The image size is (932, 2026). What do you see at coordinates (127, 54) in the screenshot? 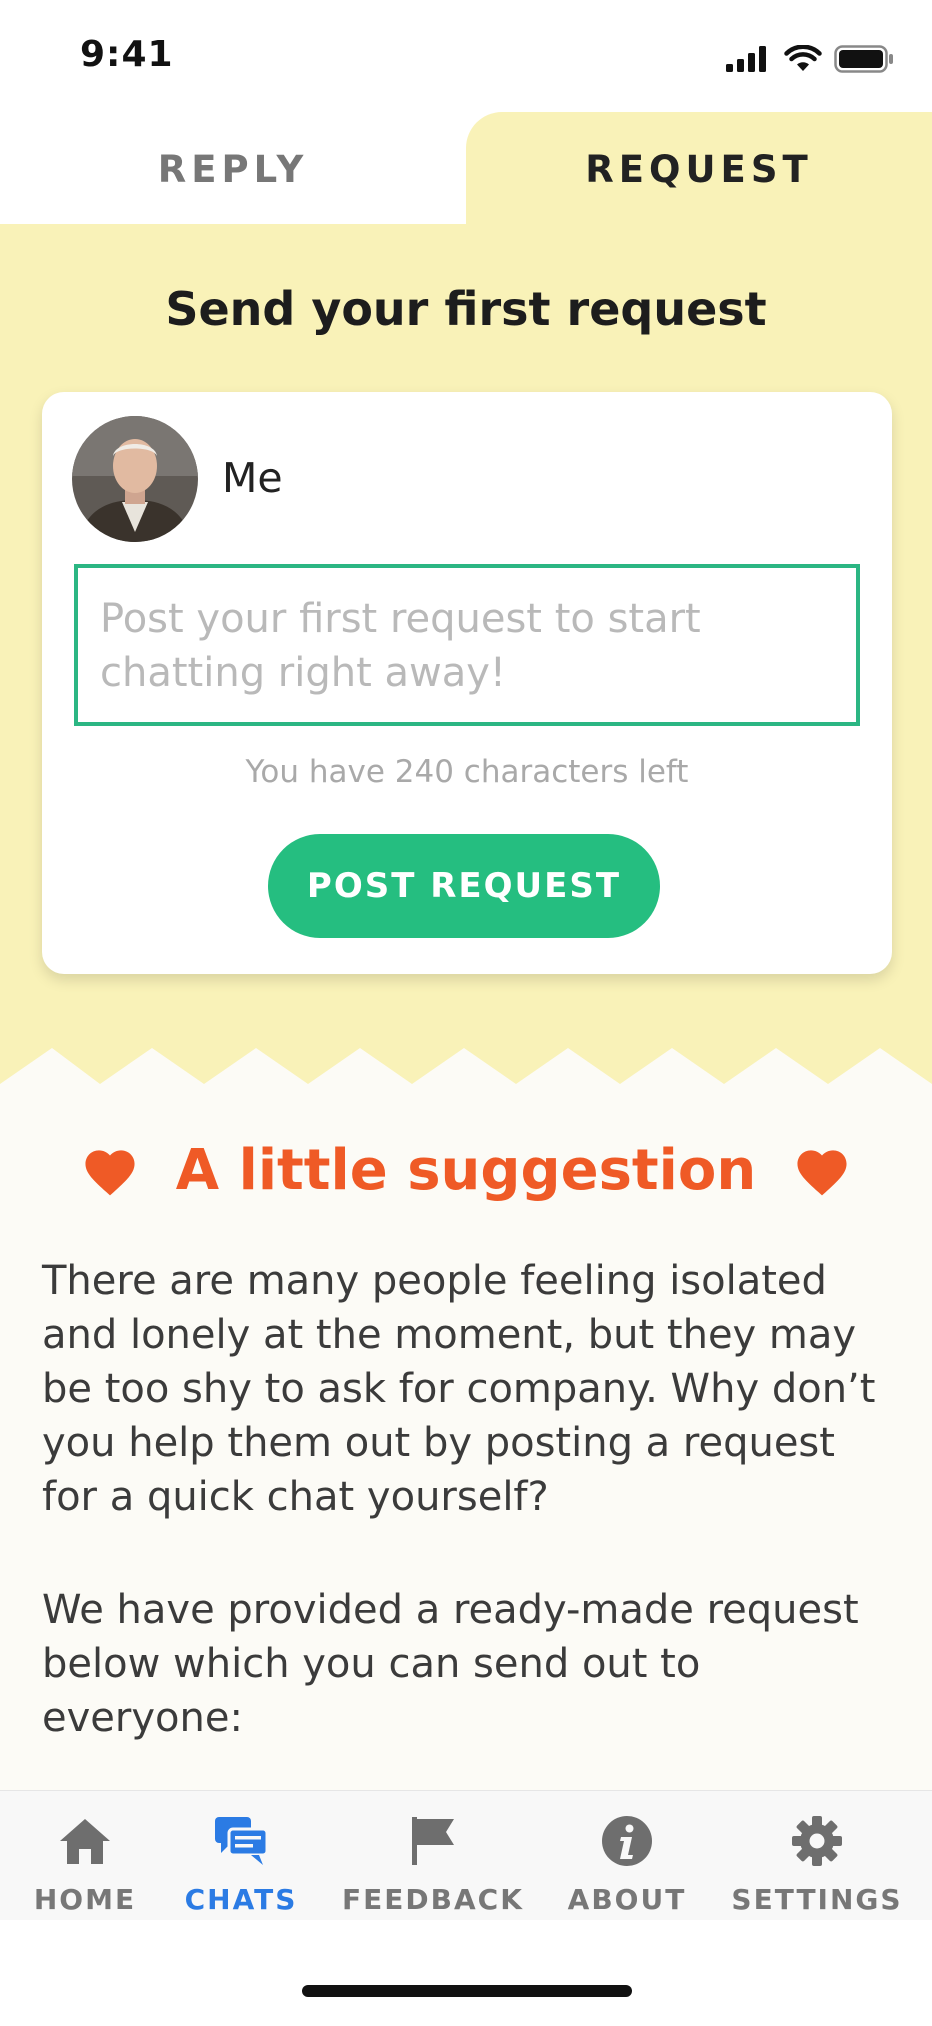
I see `status-time: 9:41` at bounding box center [127, 54].